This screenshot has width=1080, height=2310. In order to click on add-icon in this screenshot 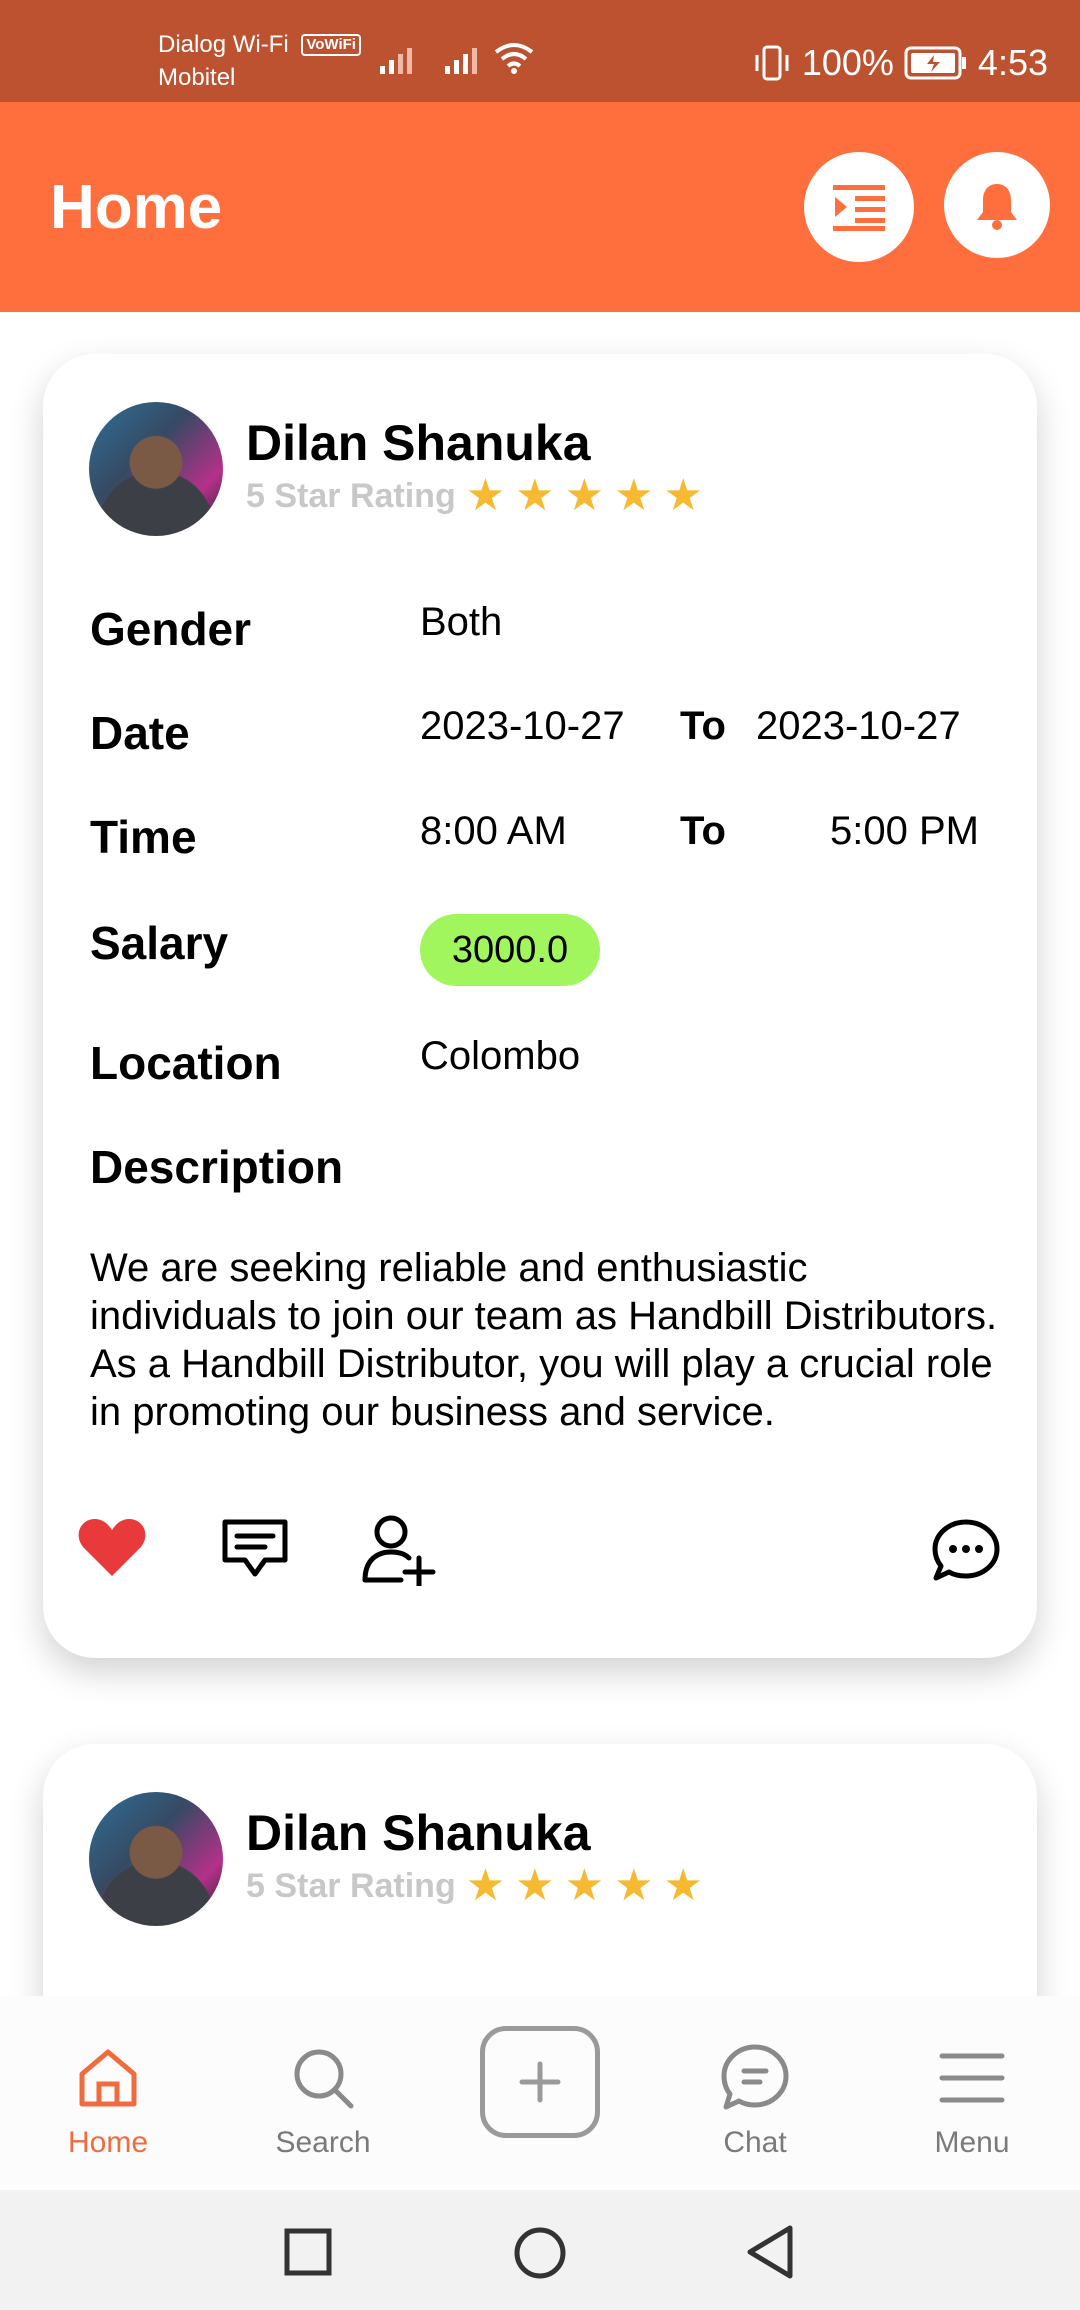, I will do `click(540, 2082)`.